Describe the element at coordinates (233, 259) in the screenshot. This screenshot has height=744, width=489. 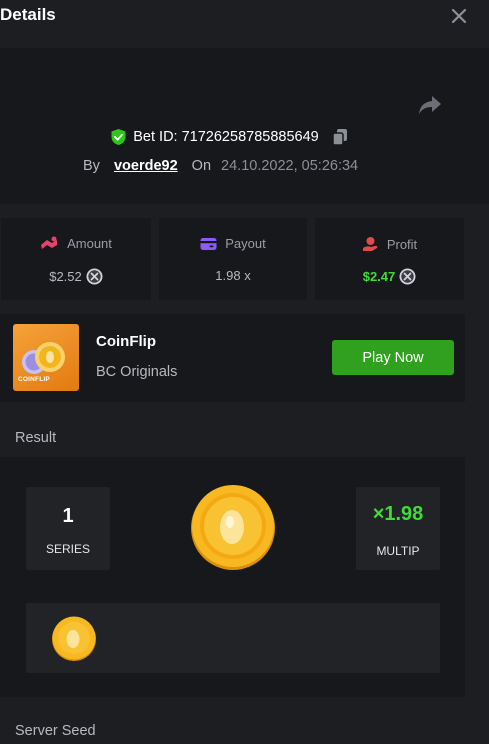
I see `payout-card: Payout 1.98 x` at that location.